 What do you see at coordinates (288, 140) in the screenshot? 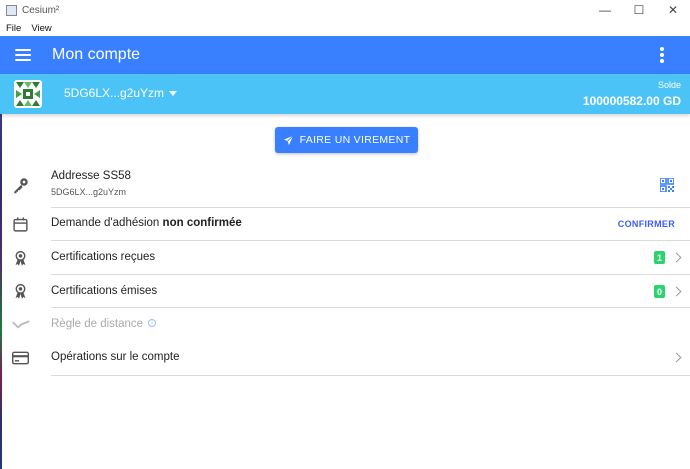
I see `send-icon` at bounding box center [288, 140].